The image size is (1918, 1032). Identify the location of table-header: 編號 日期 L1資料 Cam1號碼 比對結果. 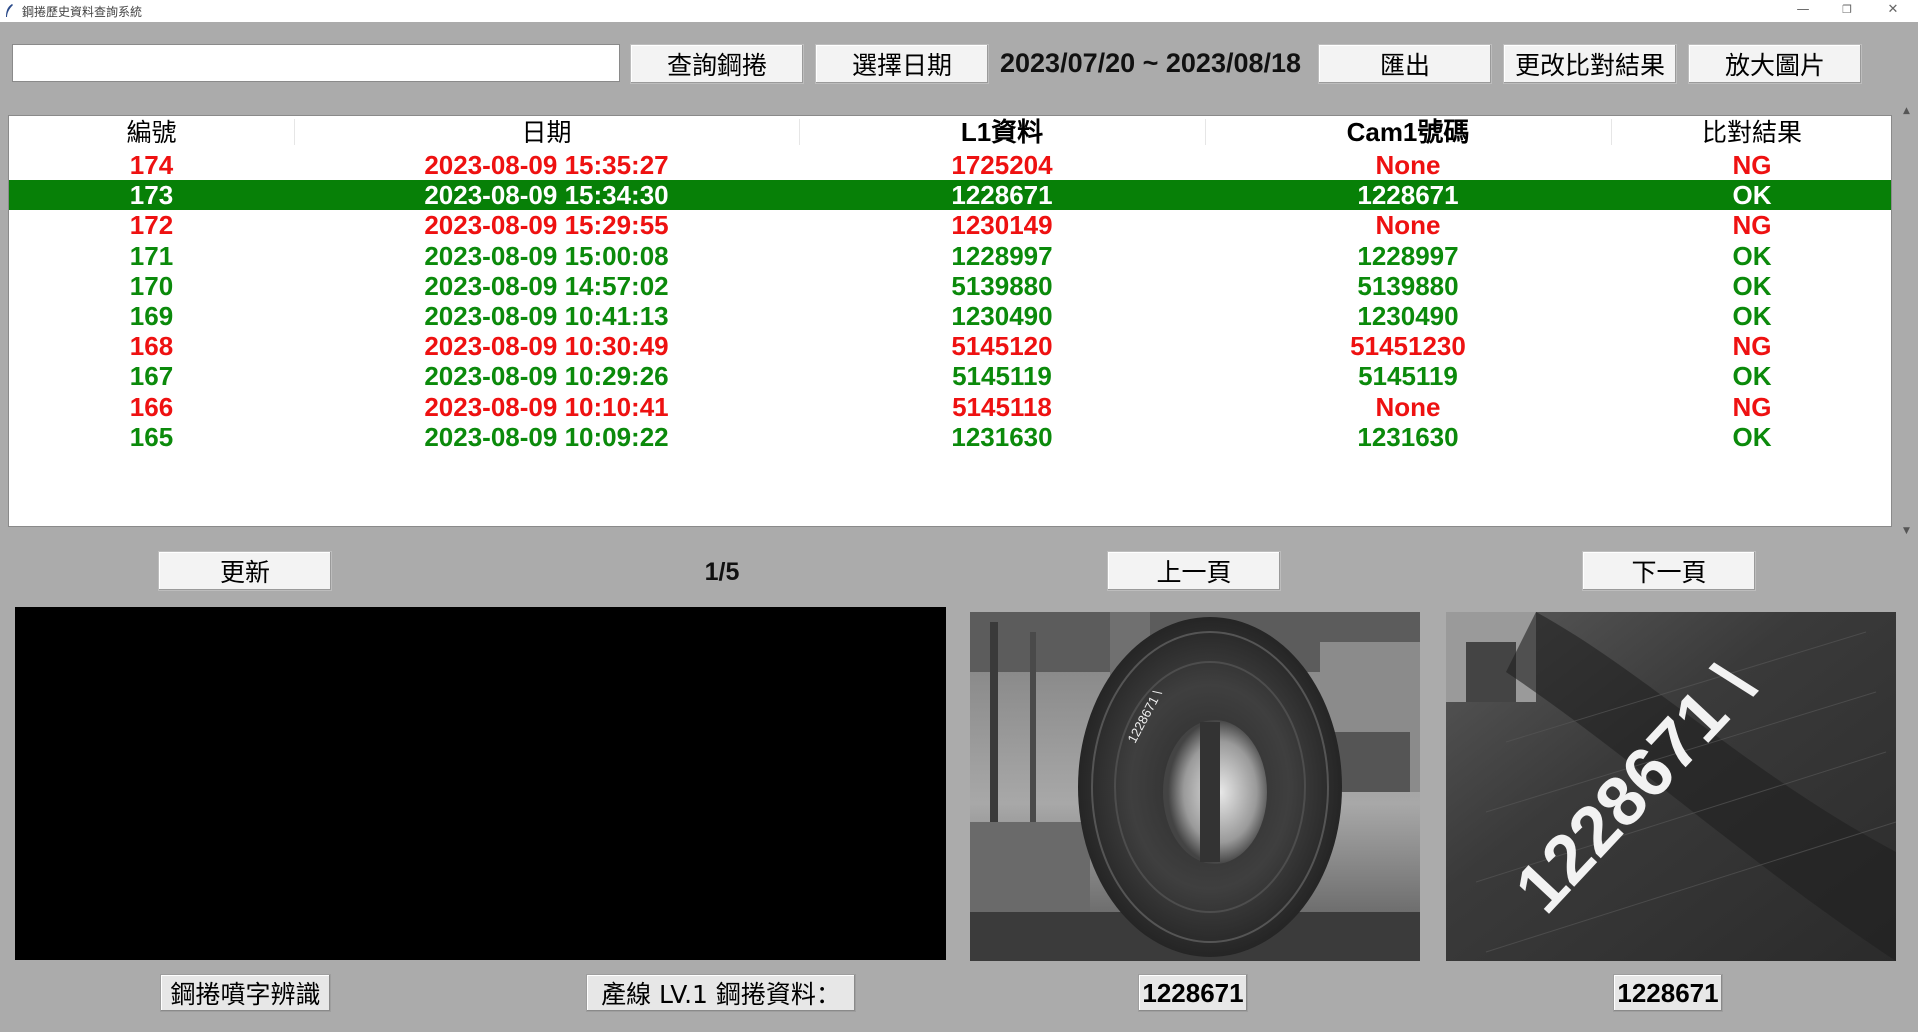
(950, 132).